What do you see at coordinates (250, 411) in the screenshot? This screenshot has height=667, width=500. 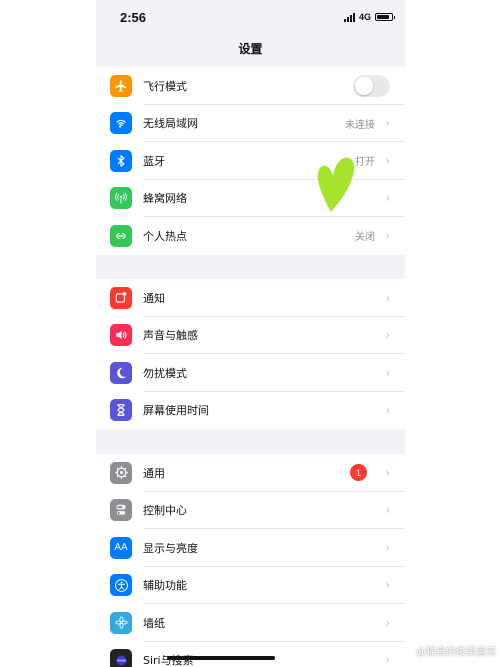 I see `row-screen-time: 屏幕使用时间 ›` at bounding box center [250, 411].